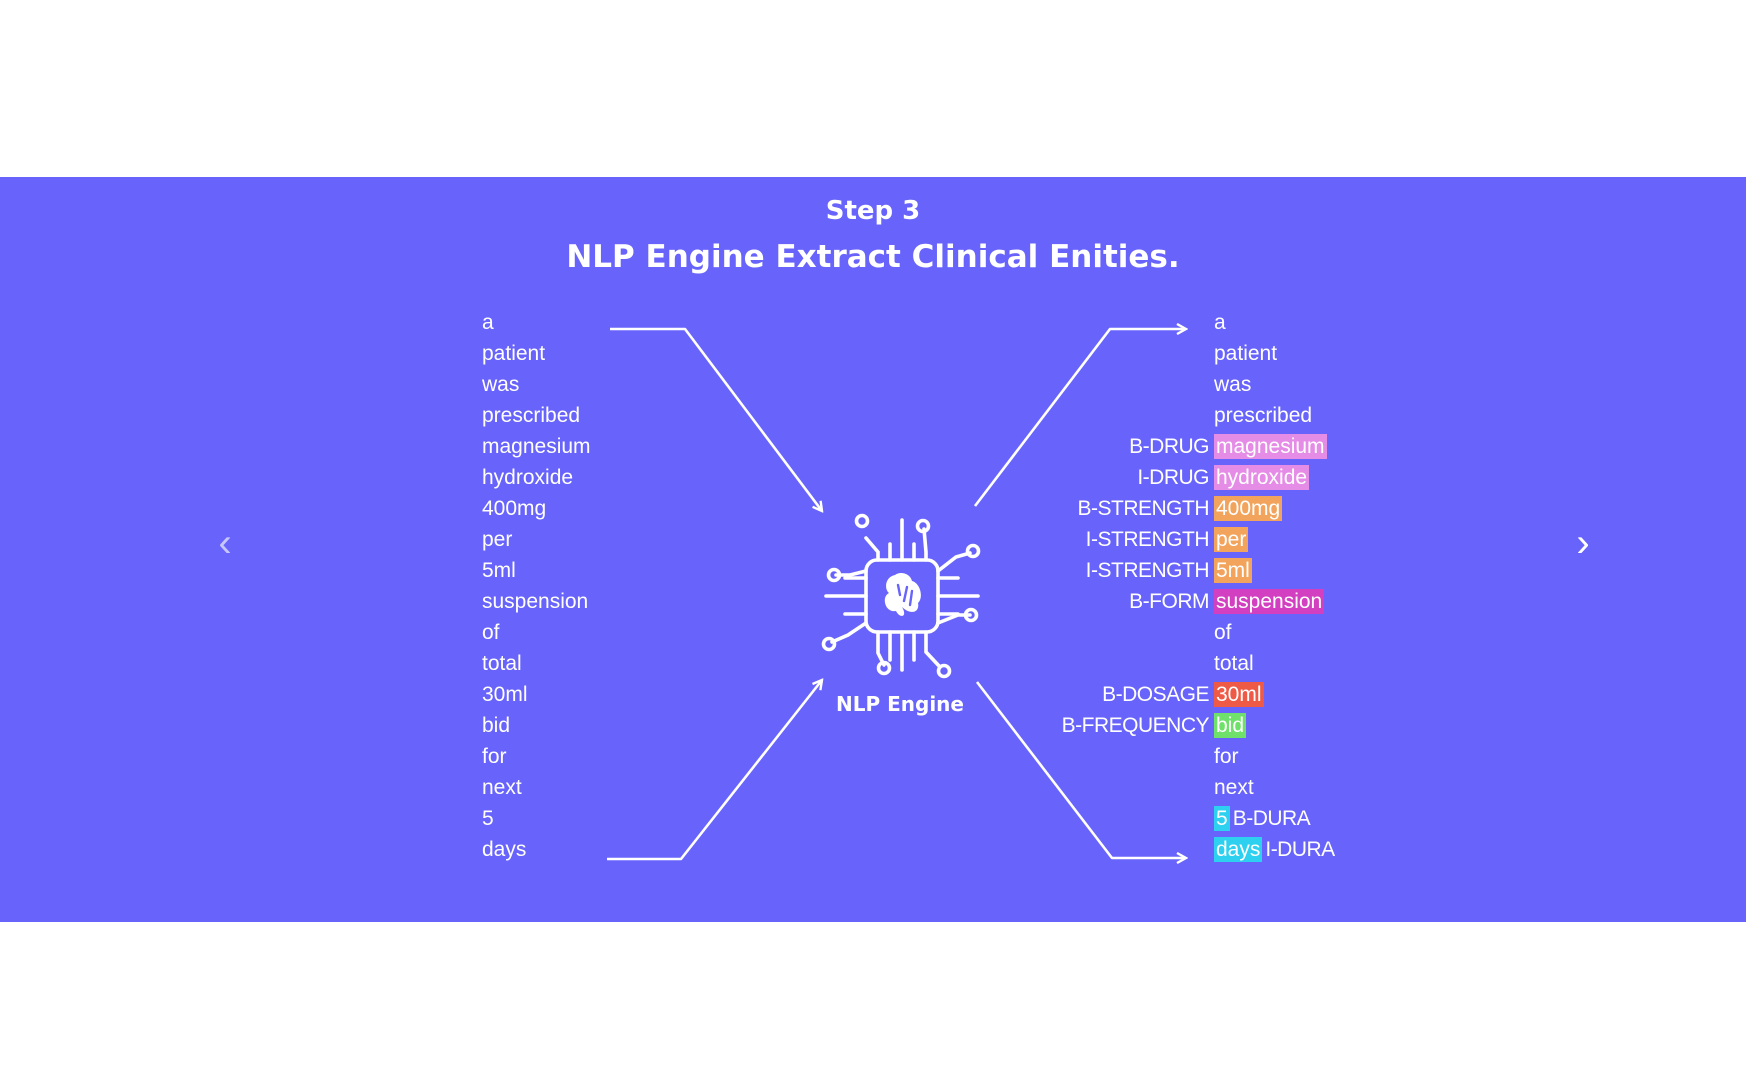 This screenshot has height=1080, width=1746. What do you see at coordinates (900, 704) in the screenshot?
I see `engine-label: NLP Engine` at bounding box center [900, 704].